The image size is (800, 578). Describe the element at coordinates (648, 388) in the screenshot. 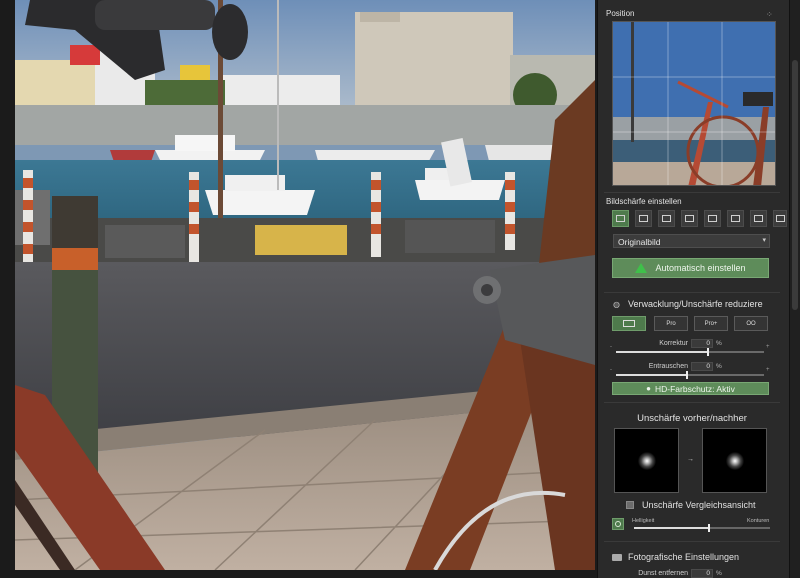

I see `palette-icon: ●` at that location.